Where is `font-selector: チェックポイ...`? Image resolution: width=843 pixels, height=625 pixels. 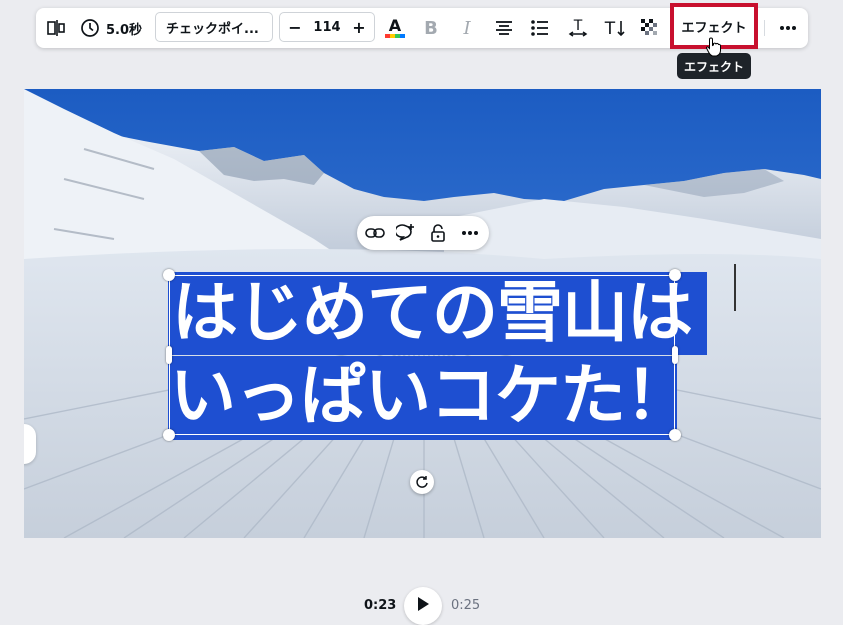
font-selector: チェックポイ... is located at coordinates (214, 27).